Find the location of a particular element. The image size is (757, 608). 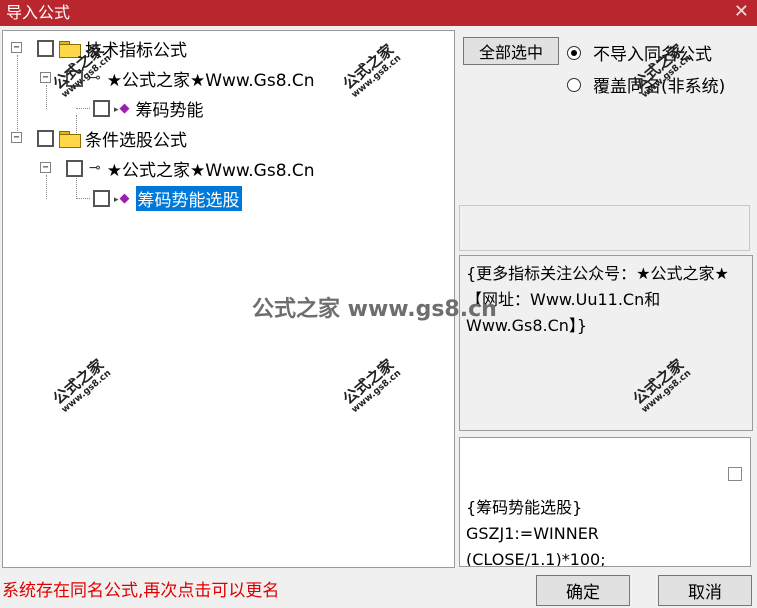

info-panel-empty is located at coordinates (604, 228).